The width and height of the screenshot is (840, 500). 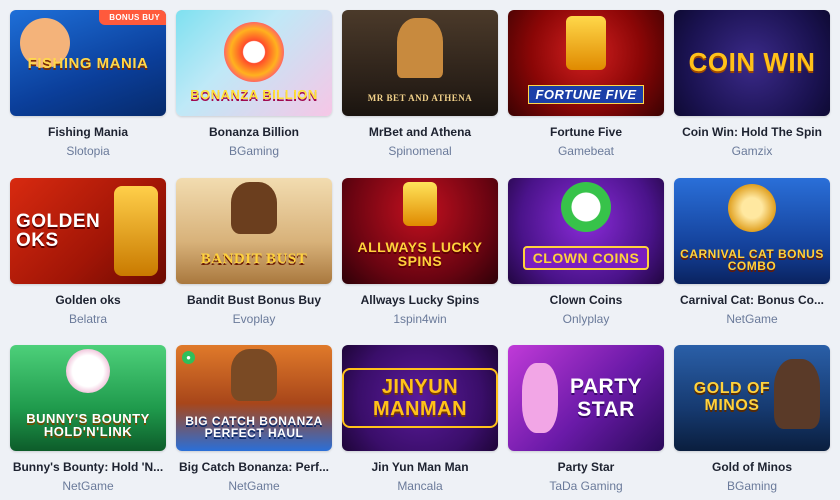 I want to click on bonus-buy-badge: BONUS BUY, so click(x=132, y=17).